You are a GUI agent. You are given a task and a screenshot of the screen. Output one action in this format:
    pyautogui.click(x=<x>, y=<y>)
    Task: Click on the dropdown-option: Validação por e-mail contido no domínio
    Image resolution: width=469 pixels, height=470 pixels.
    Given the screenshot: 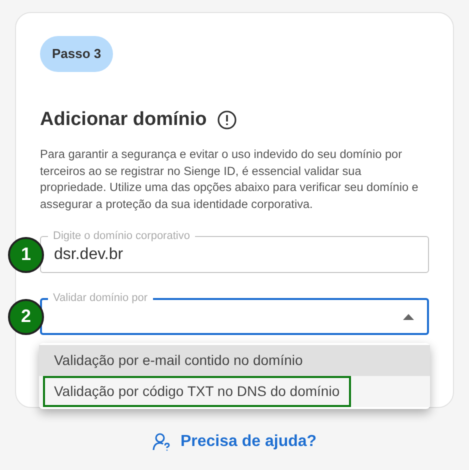 What is the action you would take?
    pyautogui.click(x=234, y=360)
    